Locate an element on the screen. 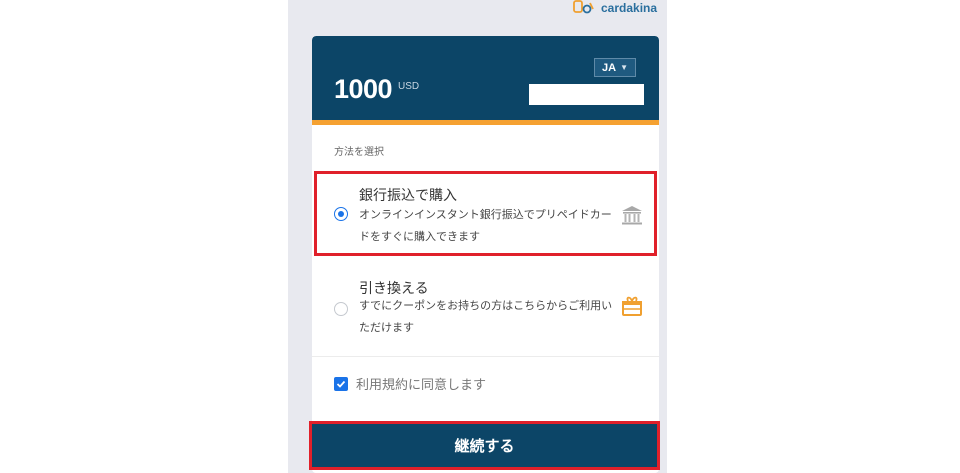 This screenshot has height=473, width=960. amount-value: 1000 is located at coordinates (363, 89).